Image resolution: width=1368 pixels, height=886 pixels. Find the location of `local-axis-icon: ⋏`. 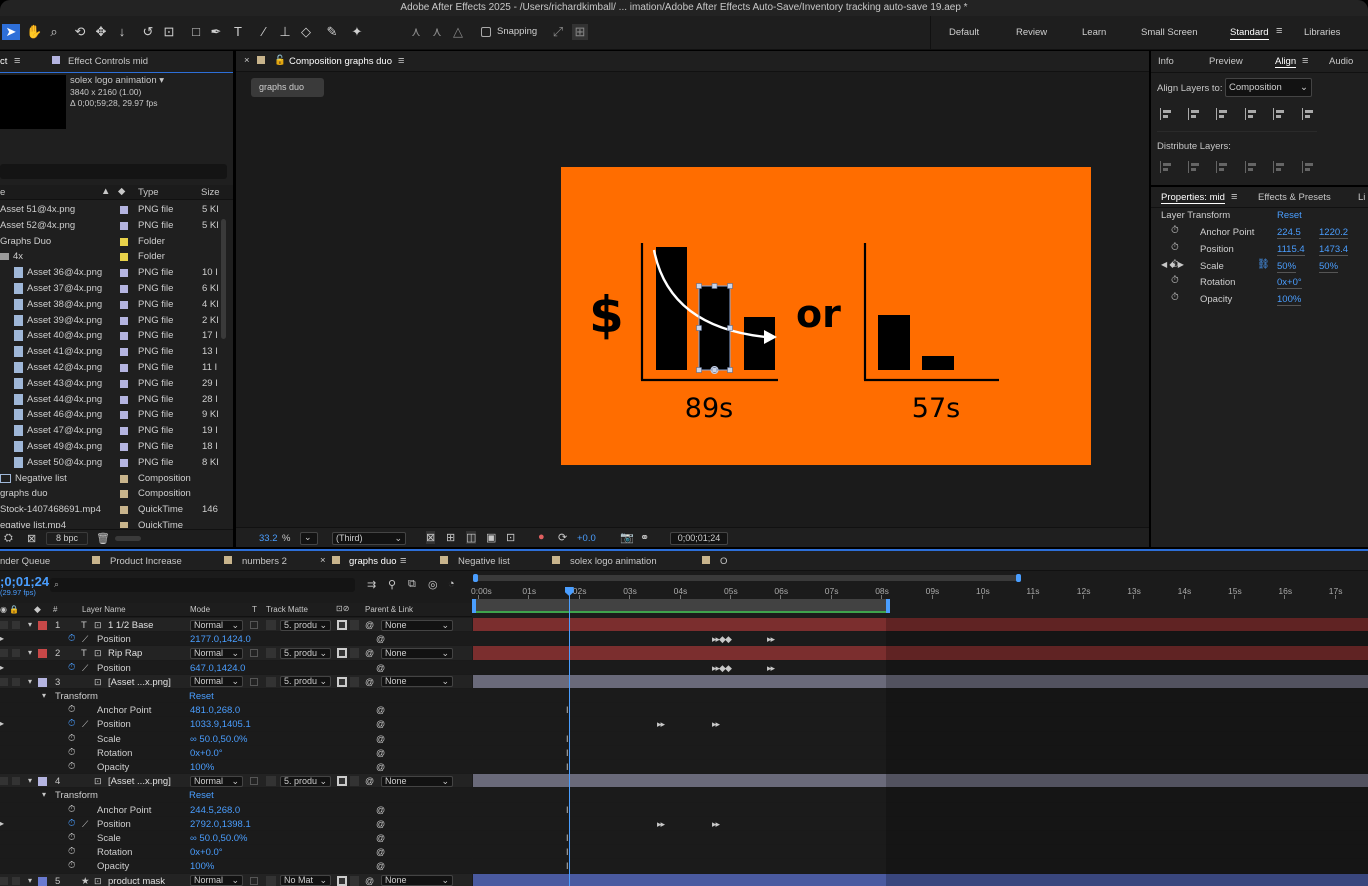

local-axis-icon: ⋏ is located at coordinates (416, 32).